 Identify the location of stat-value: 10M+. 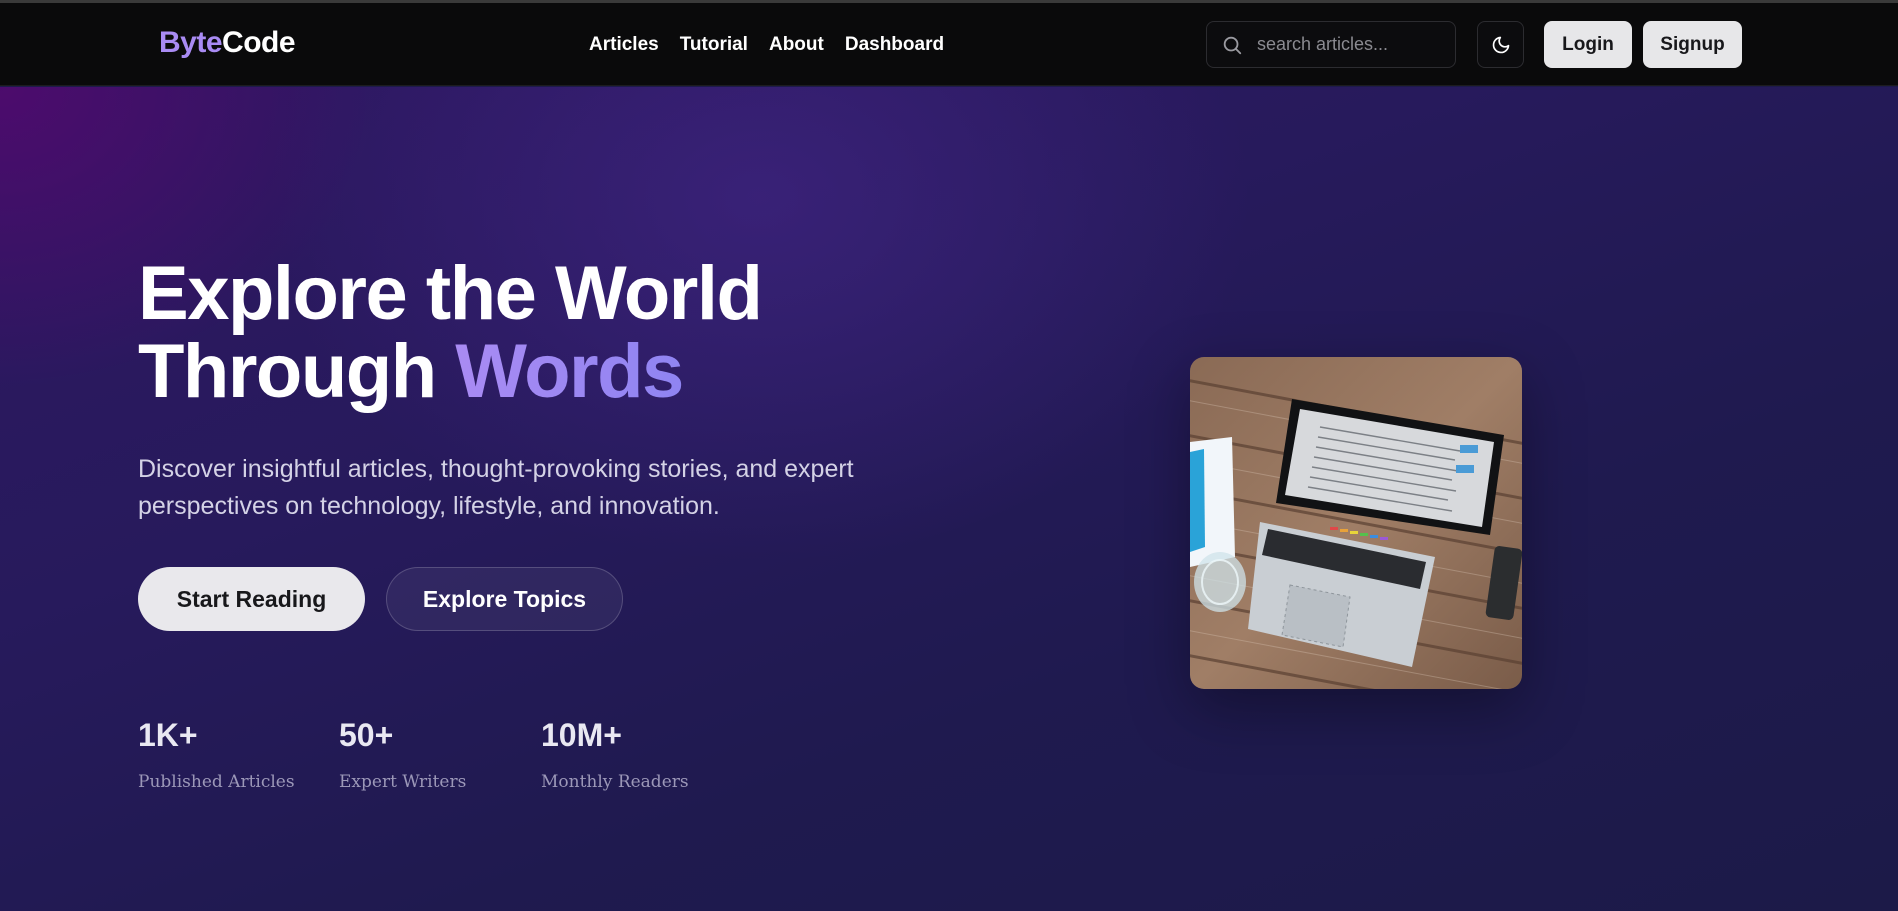
(581, 735).